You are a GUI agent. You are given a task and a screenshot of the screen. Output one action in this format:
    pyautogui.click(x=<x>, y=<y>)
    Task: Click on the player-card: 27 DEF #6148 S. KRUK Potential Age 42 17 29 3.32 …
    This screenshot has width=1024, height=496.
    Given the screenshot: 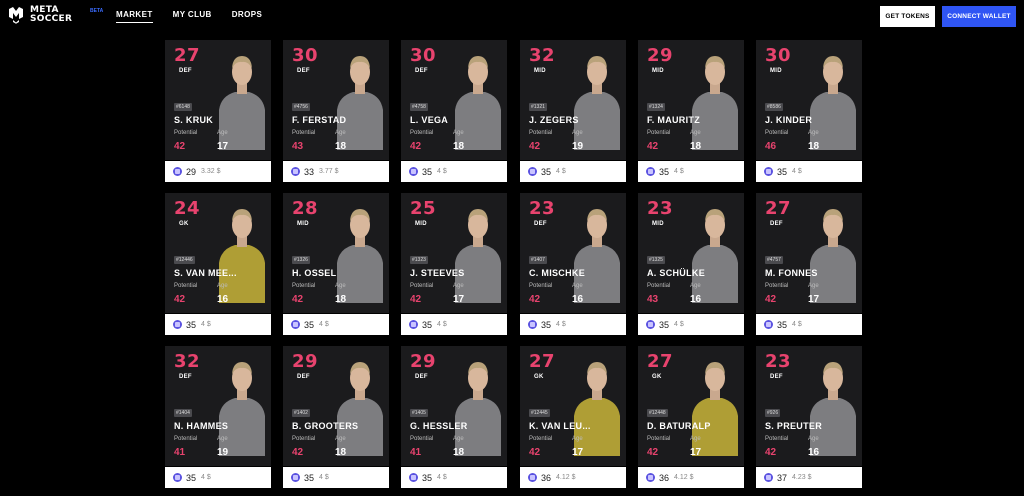 What is the action you would take?
    pyautogui.click(x=218, y=111)
    